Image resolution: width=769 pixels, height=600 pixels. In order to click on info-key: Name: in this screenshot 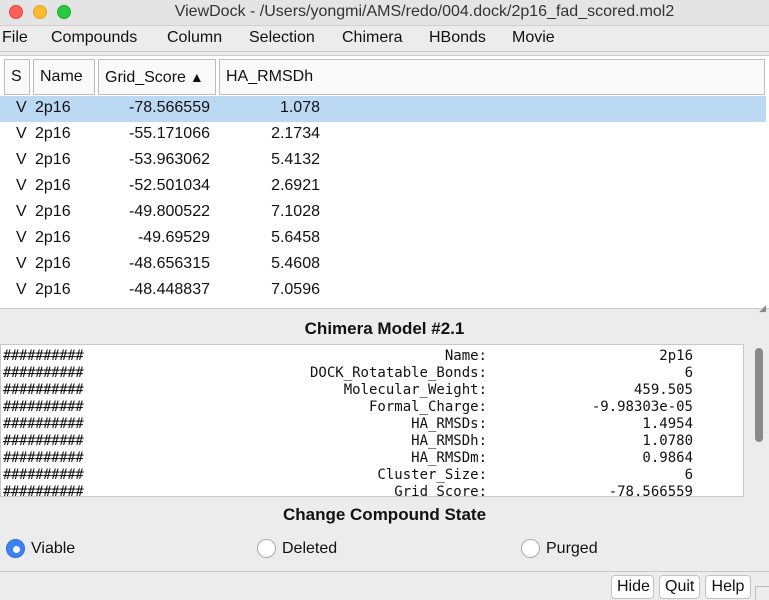, I will do `click(465, 356)`.